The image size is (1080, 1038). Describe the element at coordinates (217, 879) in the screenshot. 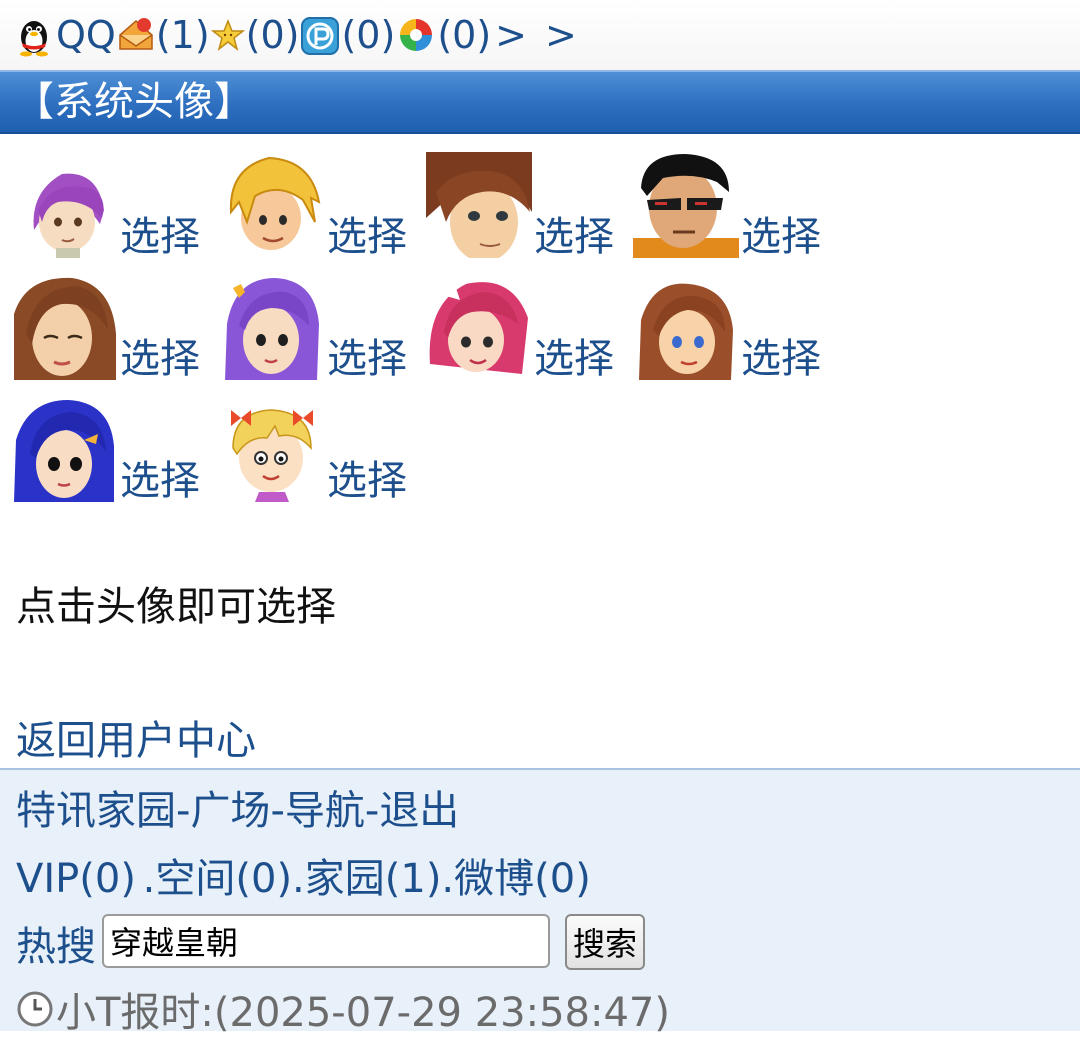

I see `space-link: .空间(0)` at that location.